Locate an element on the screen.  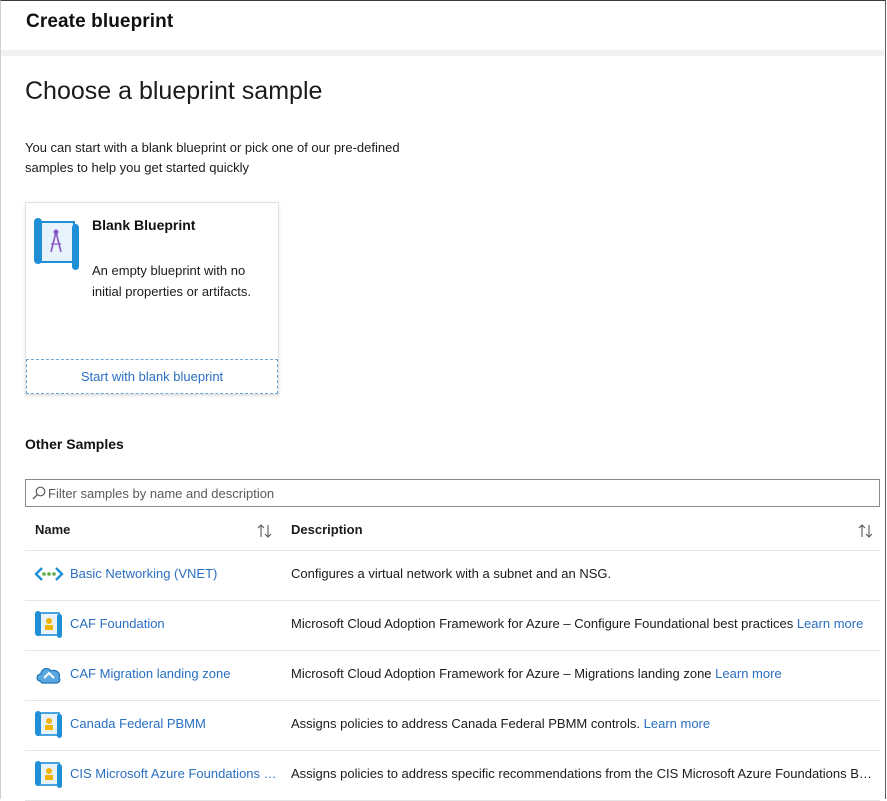
sort-description-icon is located at coordinates (866, 531).